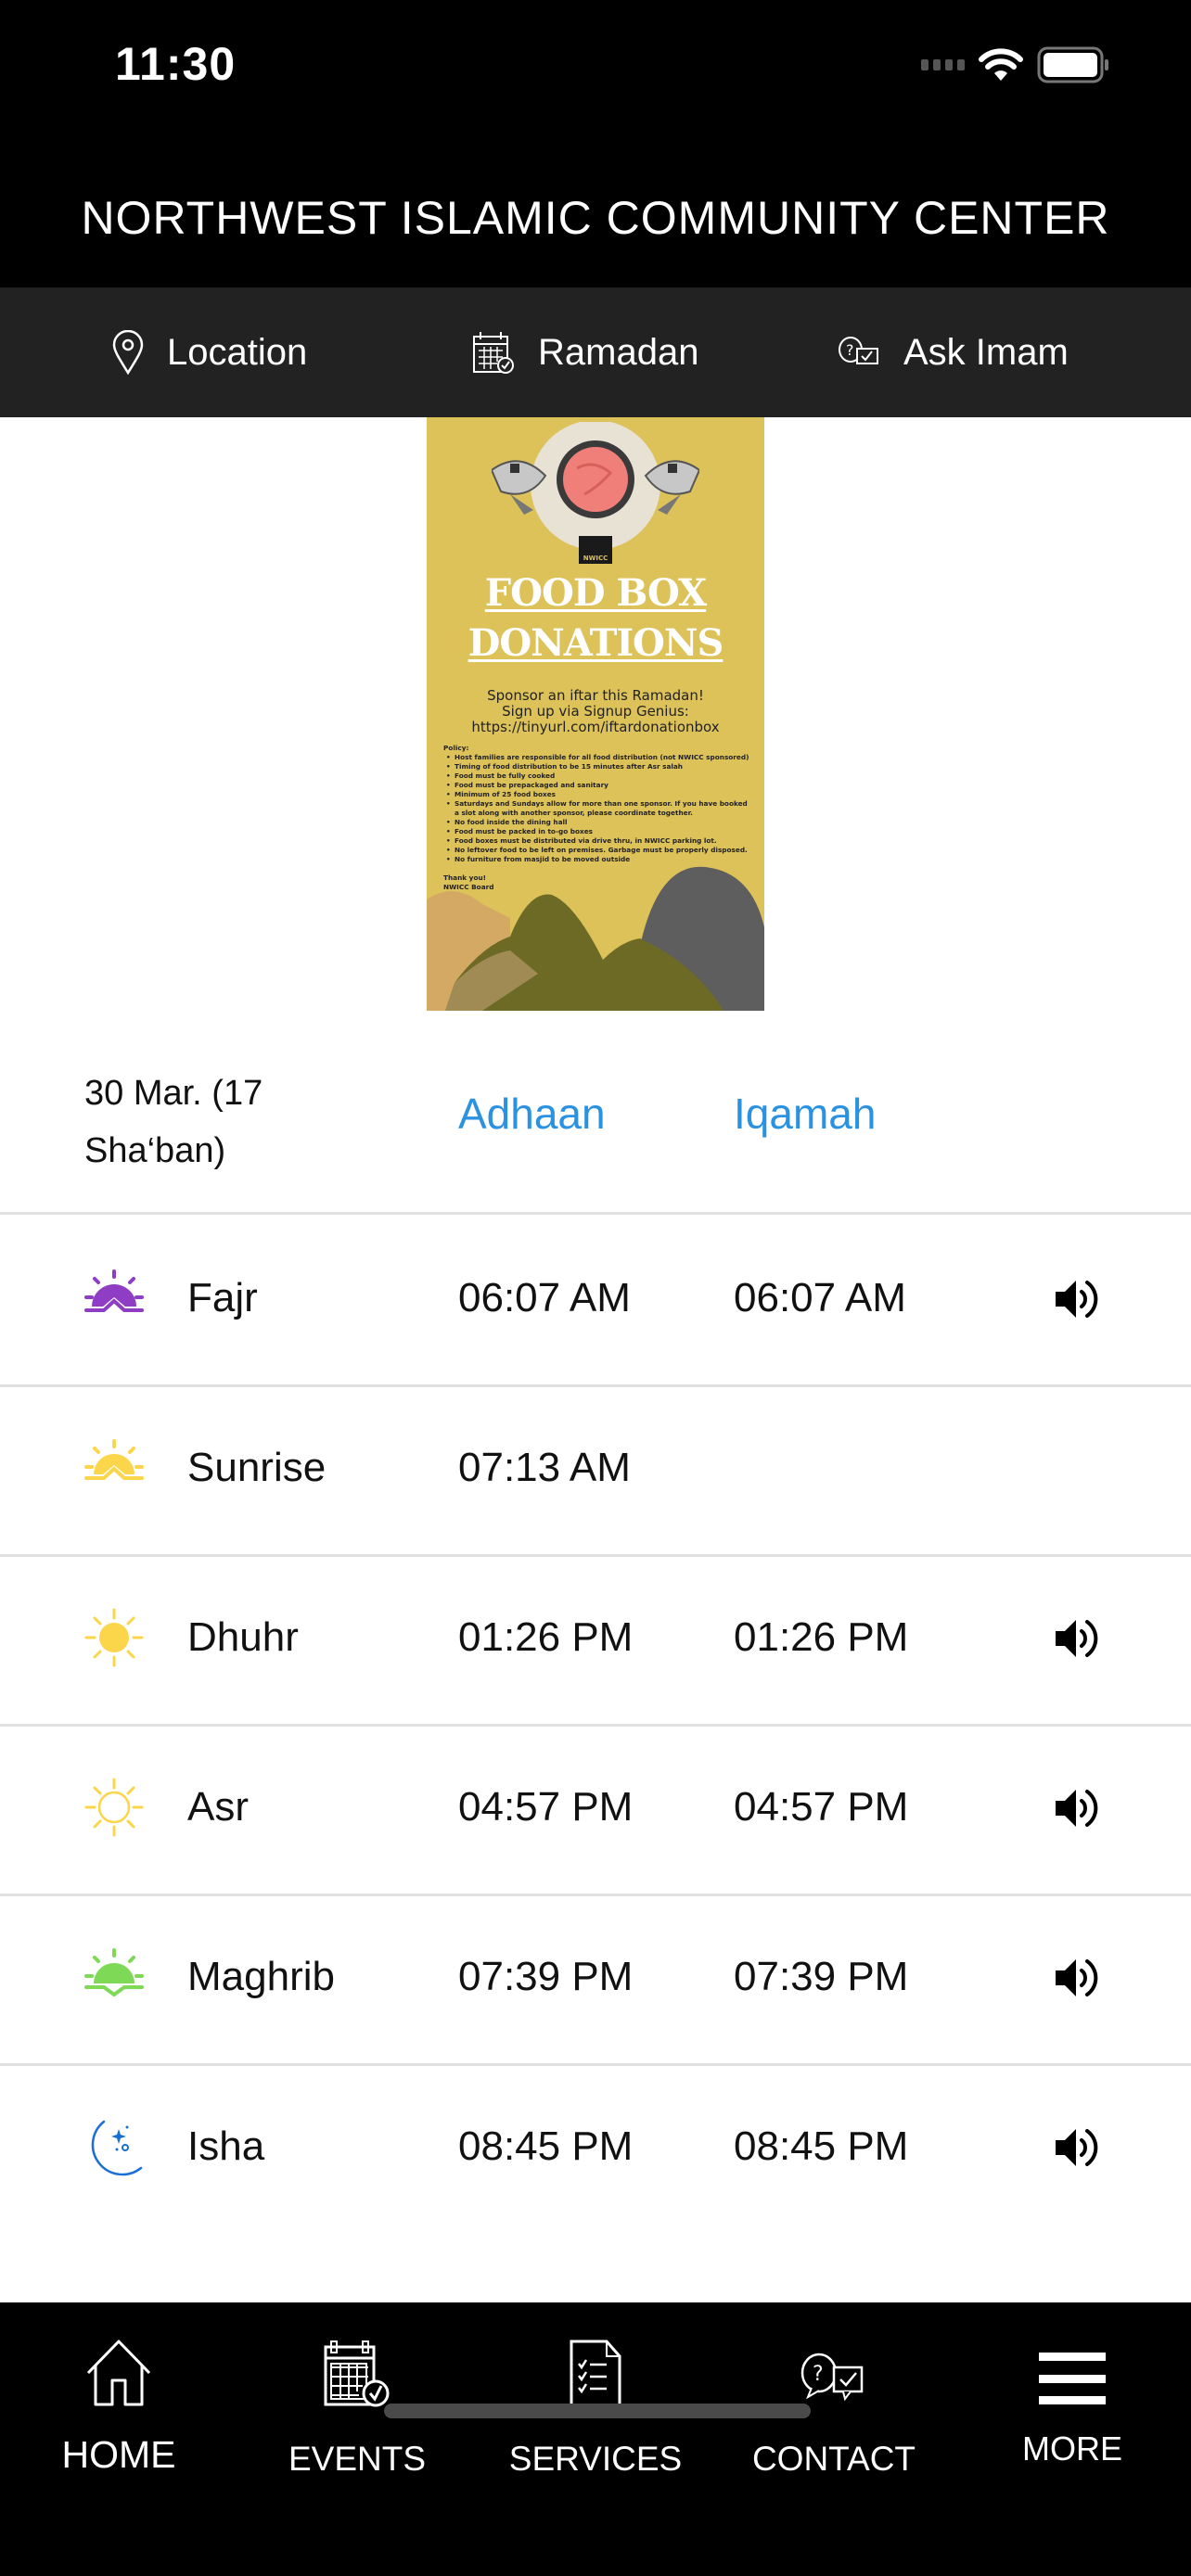  I want to click on prayer-table-header: 30 Mar. (17 Sha‘ban) Adhaan Iqamah, so click(595, 1122).